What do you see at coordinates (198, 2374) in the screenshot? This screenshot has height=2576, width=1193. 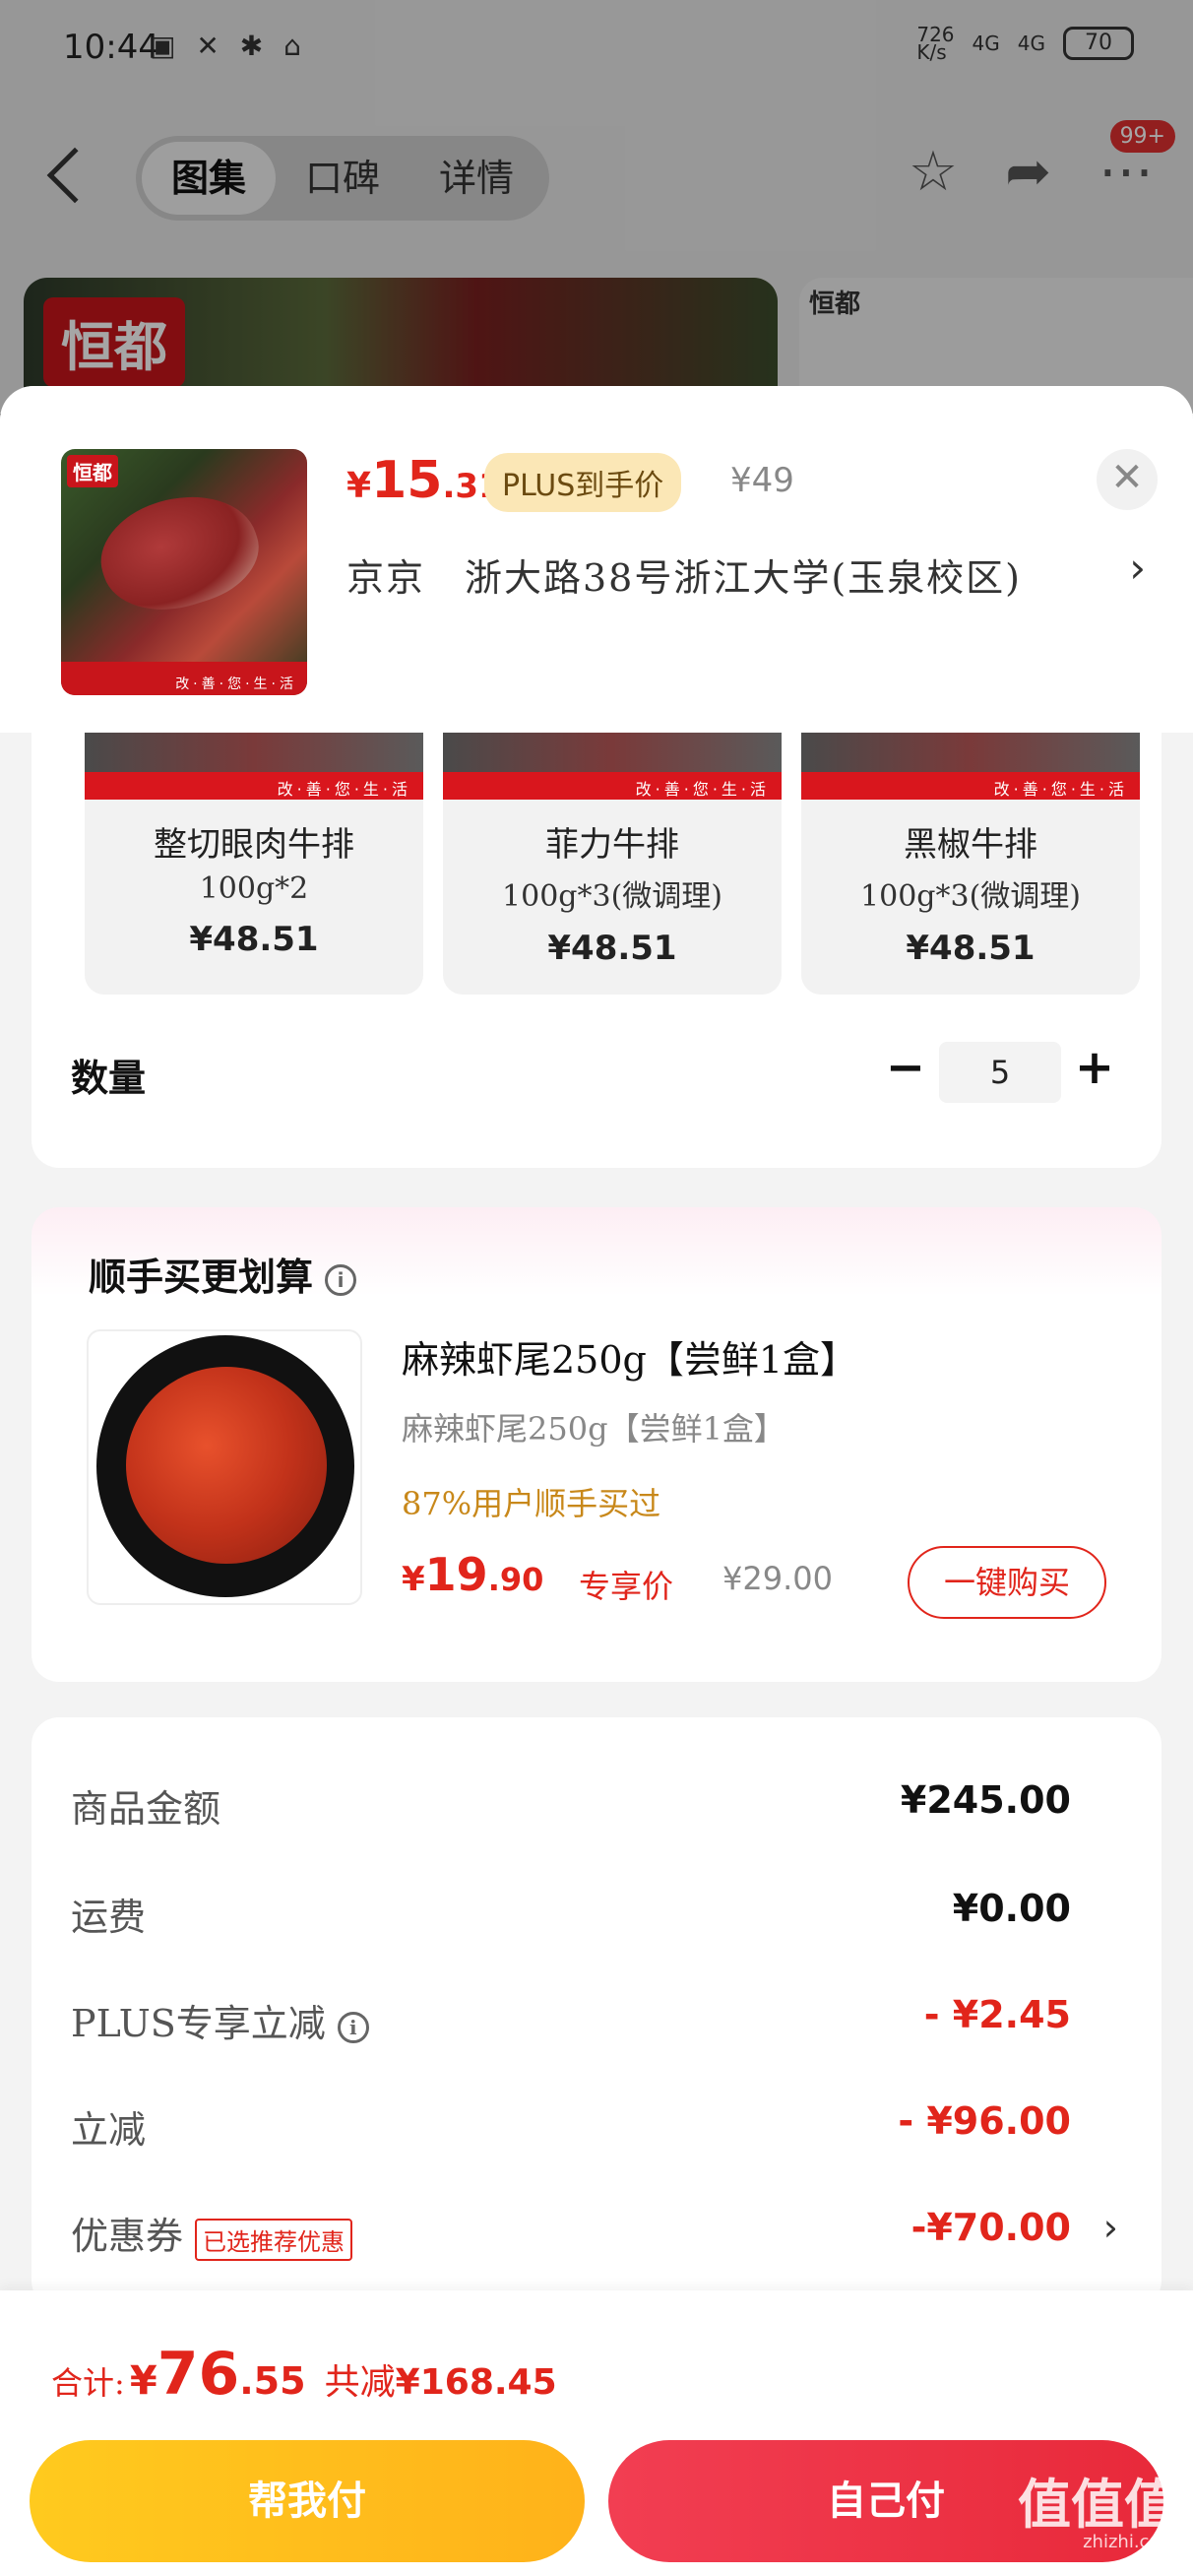 I see `total-integer: 76` at bounding box center [198, 2374].